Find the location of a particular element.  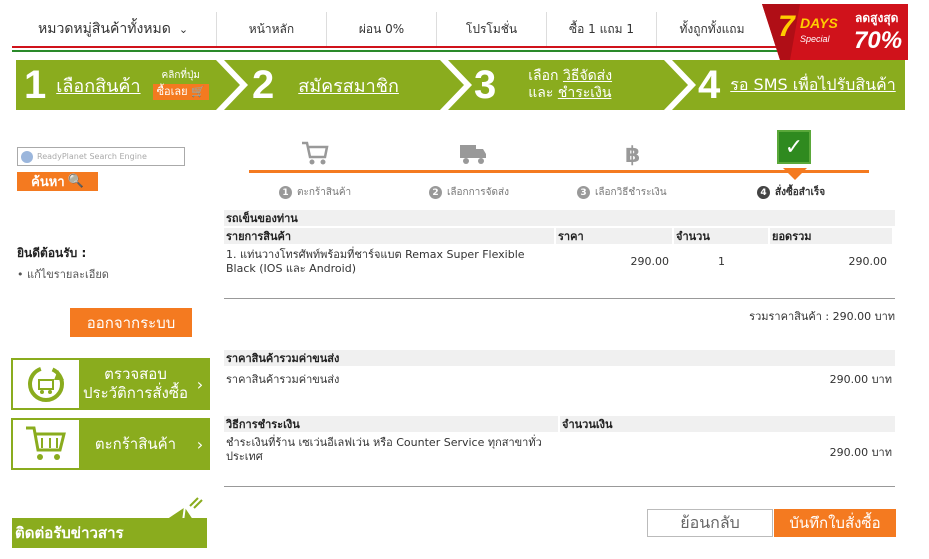

search-button: ค้นหา 🔍 is located at coordinates (57, 181).